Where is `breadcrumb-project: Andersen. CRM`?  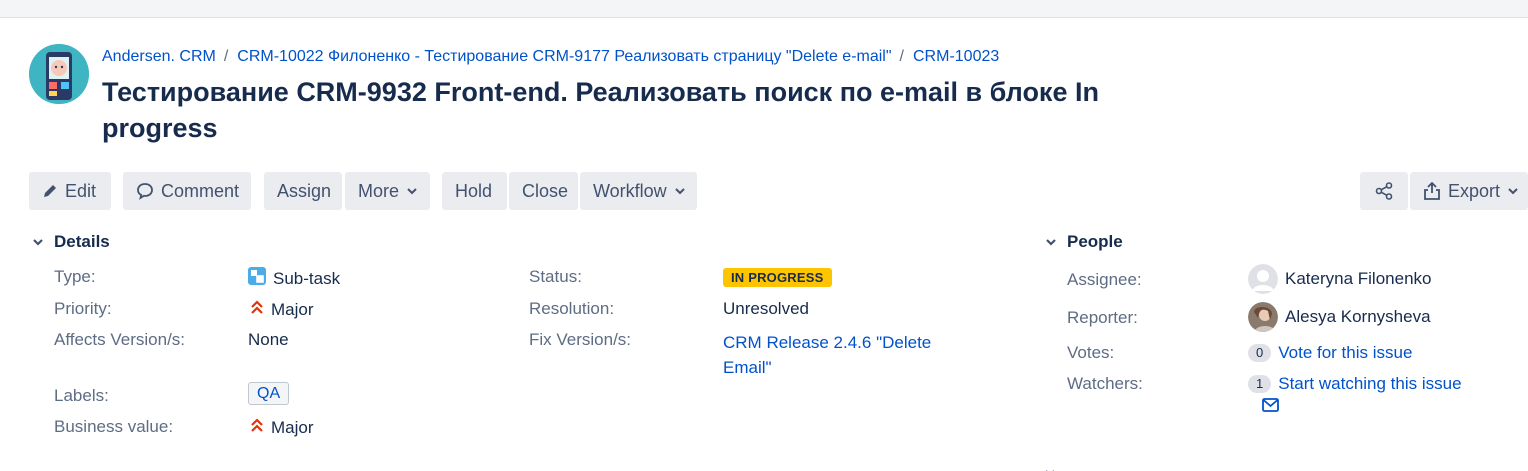
breadcrumb-project: Andersen. CRM is located at coordinates (159, 56).